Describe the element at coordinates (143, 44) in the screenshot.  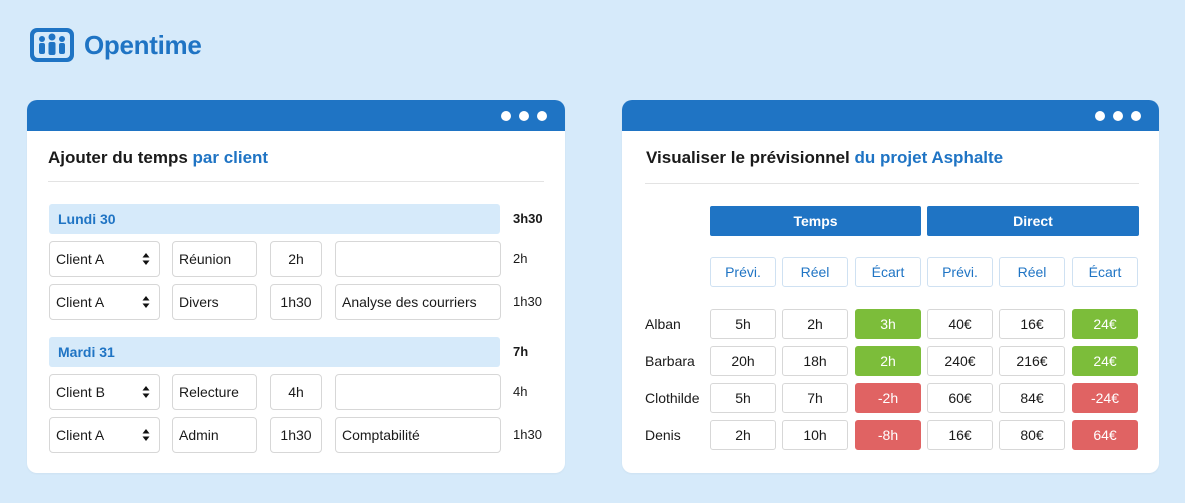
I see `brand-name: Opentime` at that location.